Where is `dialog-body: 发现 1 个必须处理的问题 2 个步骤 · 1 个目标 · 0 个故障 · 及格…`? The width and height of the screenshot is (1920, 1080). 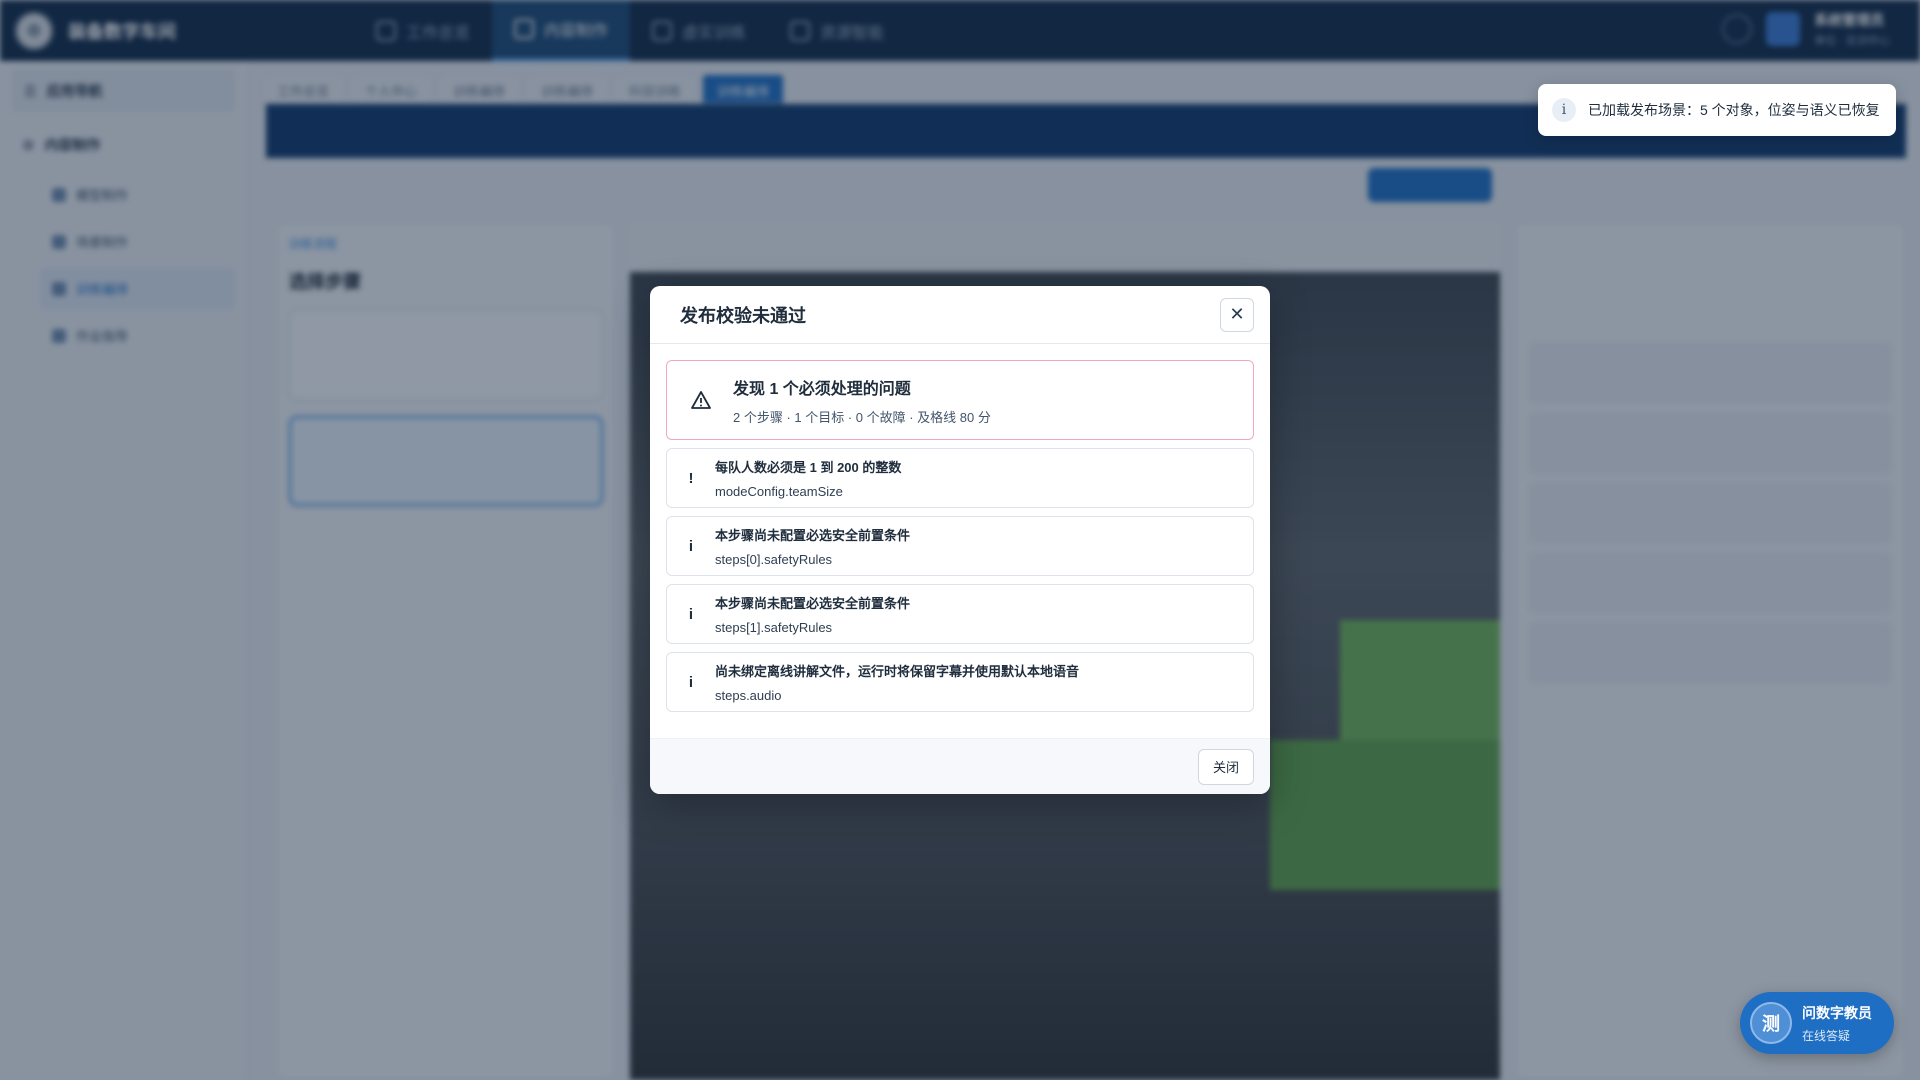 dialog-body: 发现 1 个必须处理的问题 2 个步骤 · 1 个目标 · 0 个故障 · 及格… is located at coordinates (960, 528).